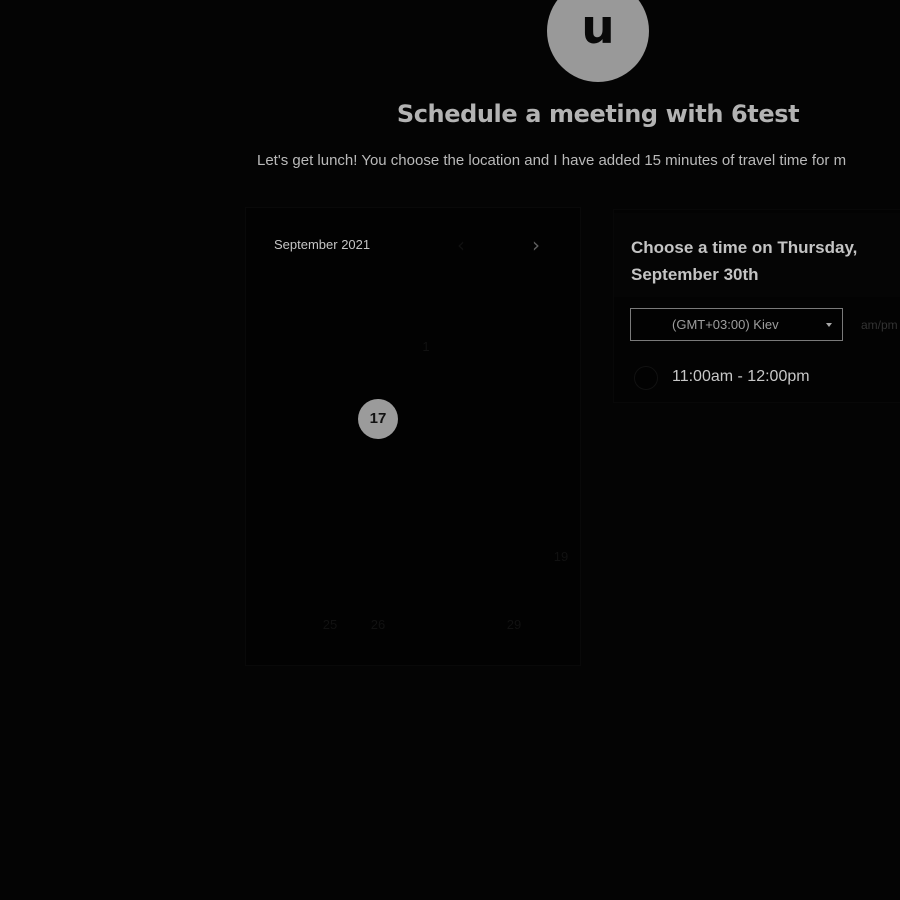 The width and height of the screenshot is (900, 900). I want to click on timezone-select: (GMT+03:00) Kiev, so click(736, 324).